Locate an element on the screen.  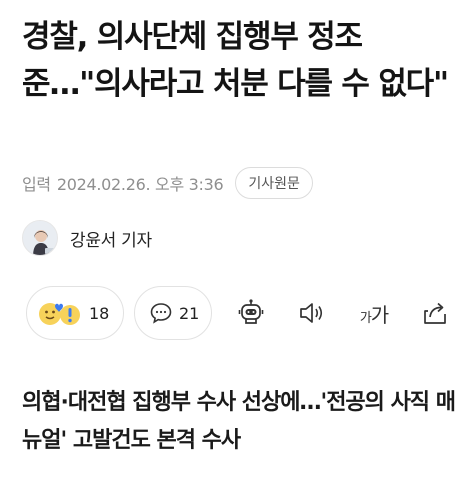
audio-button is located at coordinates (311, 313).